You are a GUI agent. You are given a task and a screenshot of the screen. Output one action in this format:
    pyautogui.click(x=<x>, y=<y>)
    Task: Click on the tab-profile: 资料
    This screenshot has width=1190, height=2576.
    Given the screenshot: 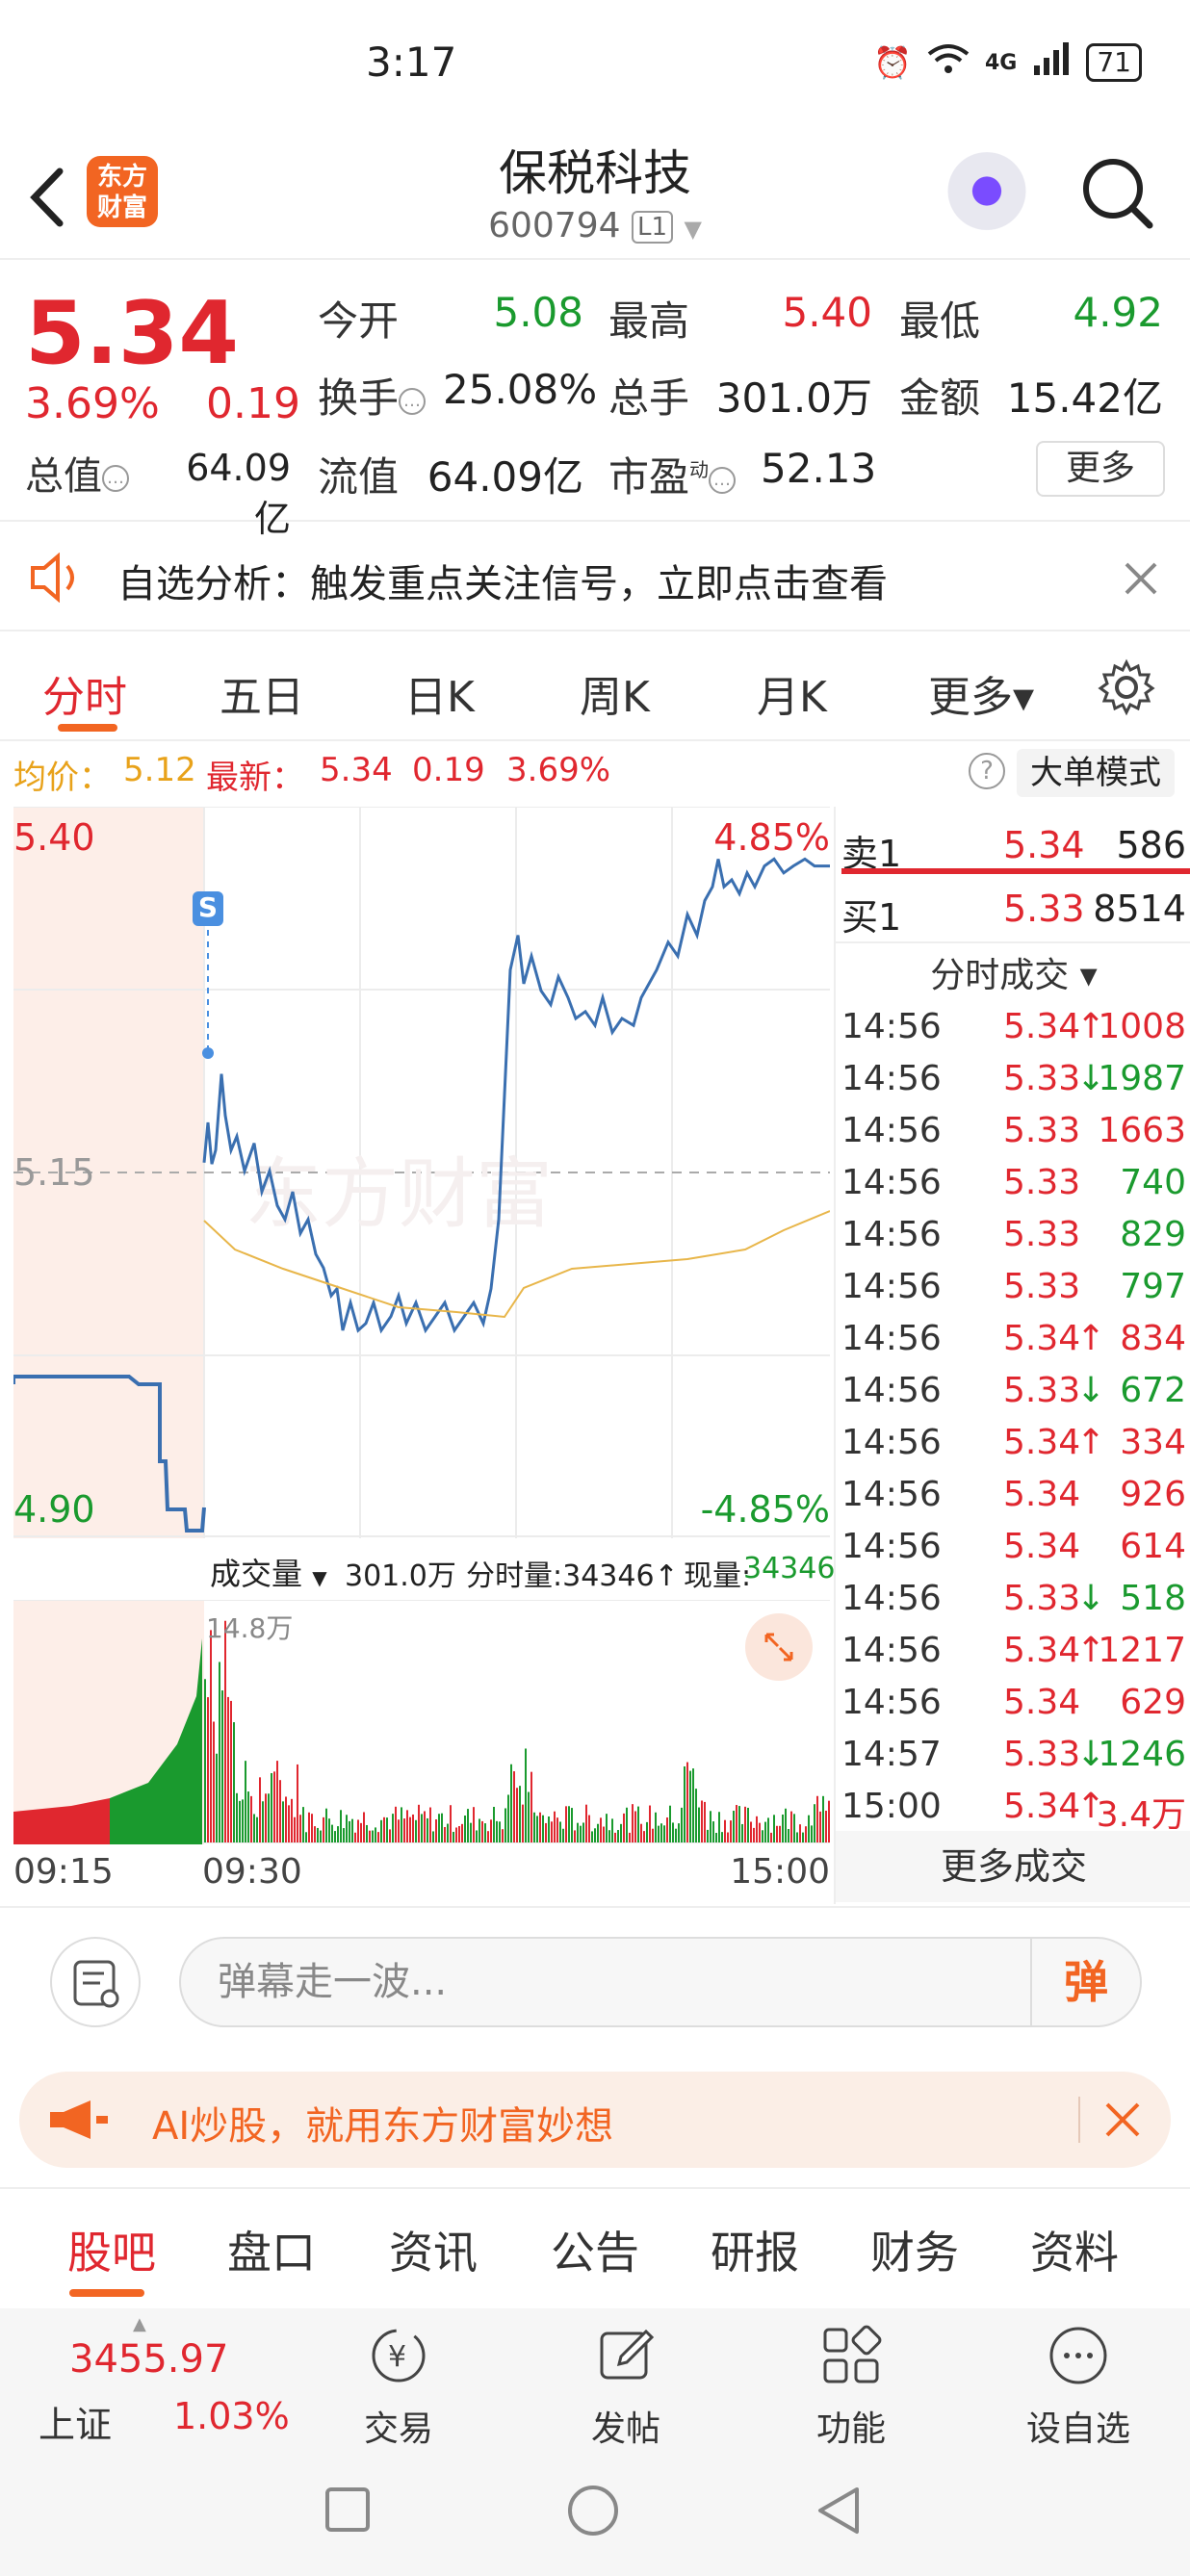 What is the action you would take?
    pyautogui.click(x=1075, y=2250)
    